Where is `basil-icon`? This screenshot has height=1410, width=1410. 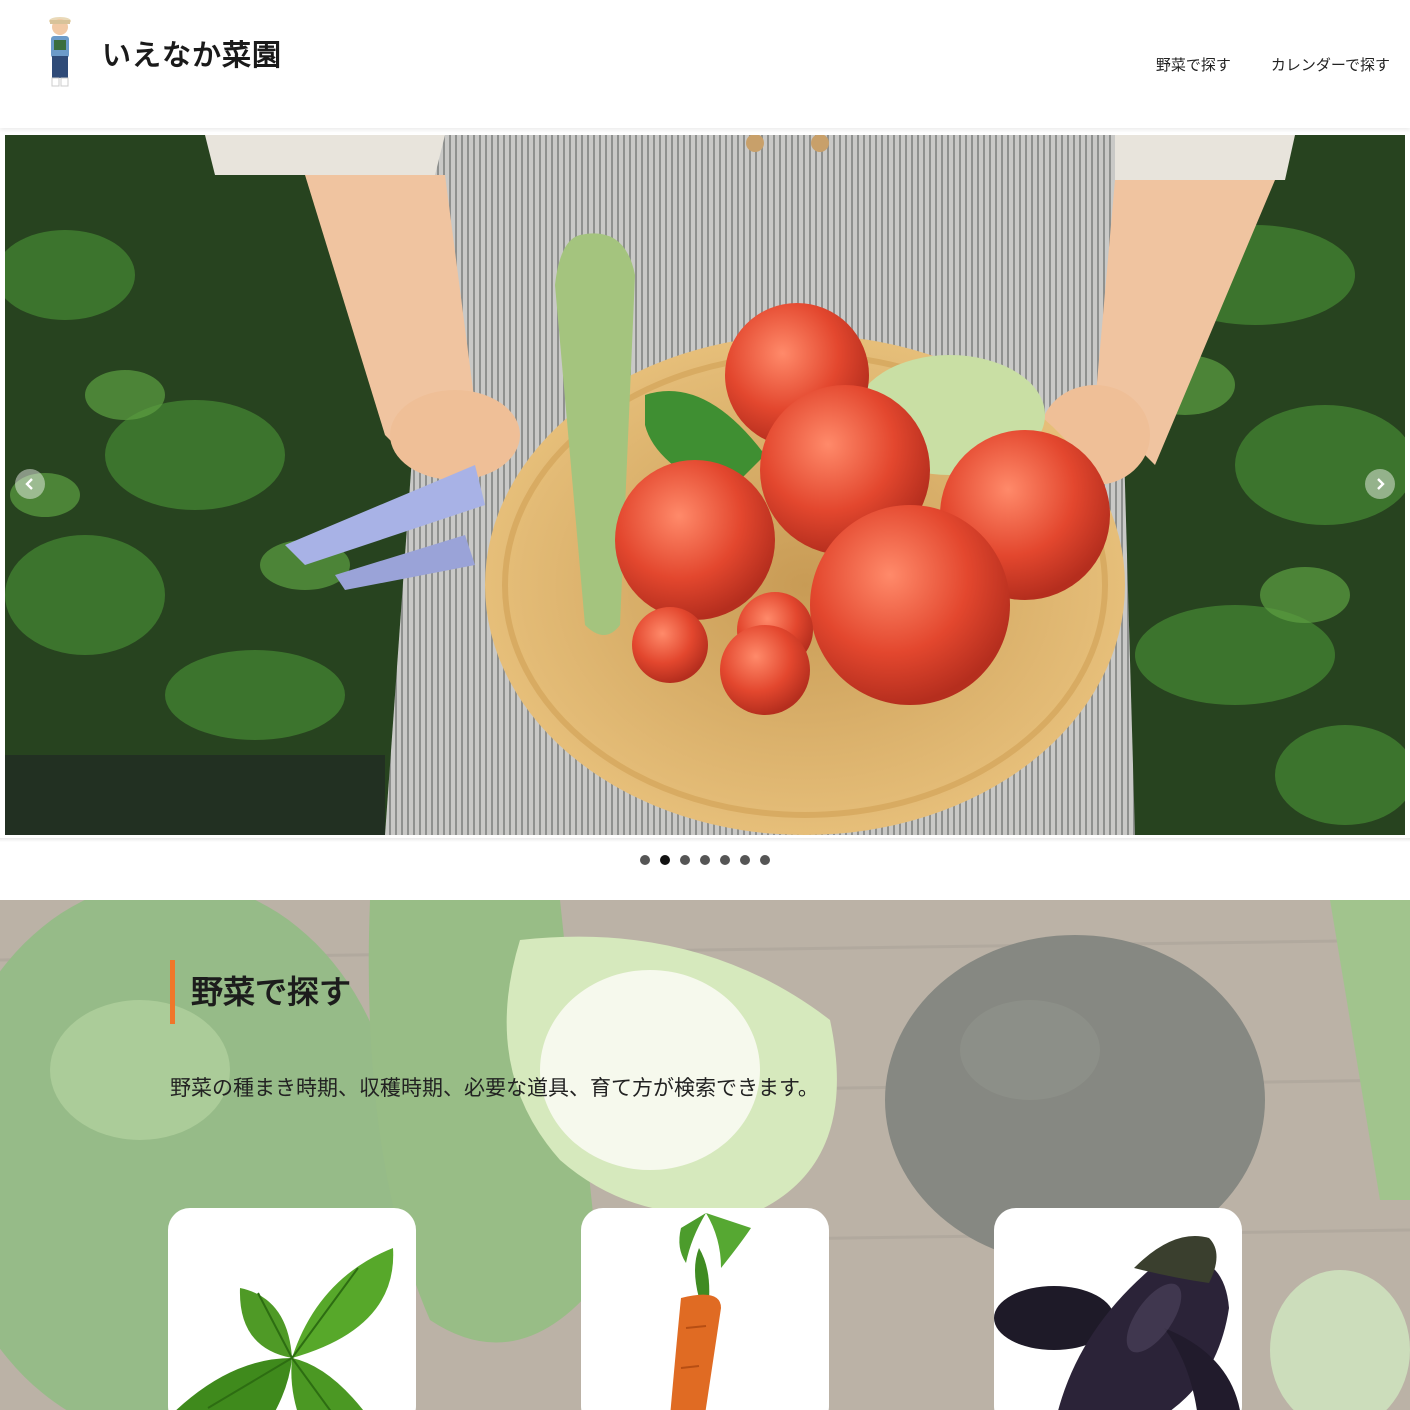 basil-icon is located at coordinates (285, 1329).